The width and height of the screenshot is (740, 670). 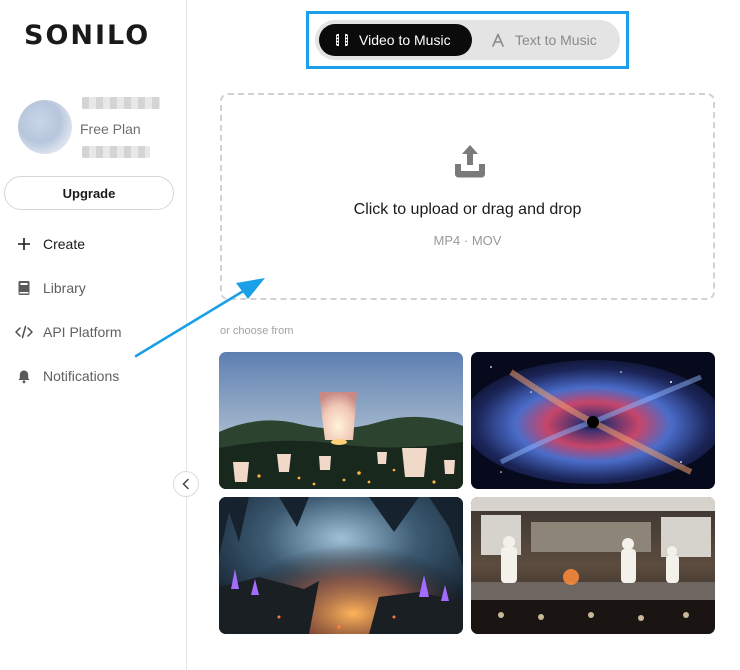 What do you see at coordinates (341, 565) in the screenshot?
I see `sample-thumbnail-cave` at bounding box center [341, 565].